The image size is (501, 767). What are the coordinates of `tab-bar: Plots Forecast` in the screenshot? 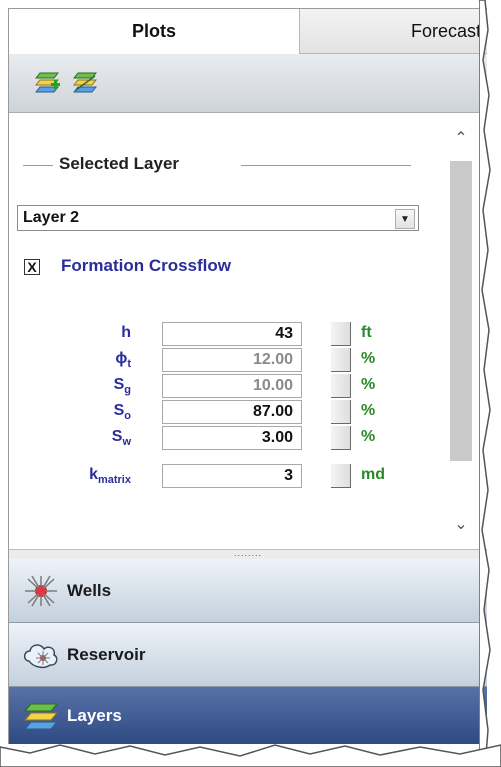 It's located at (248, 31).